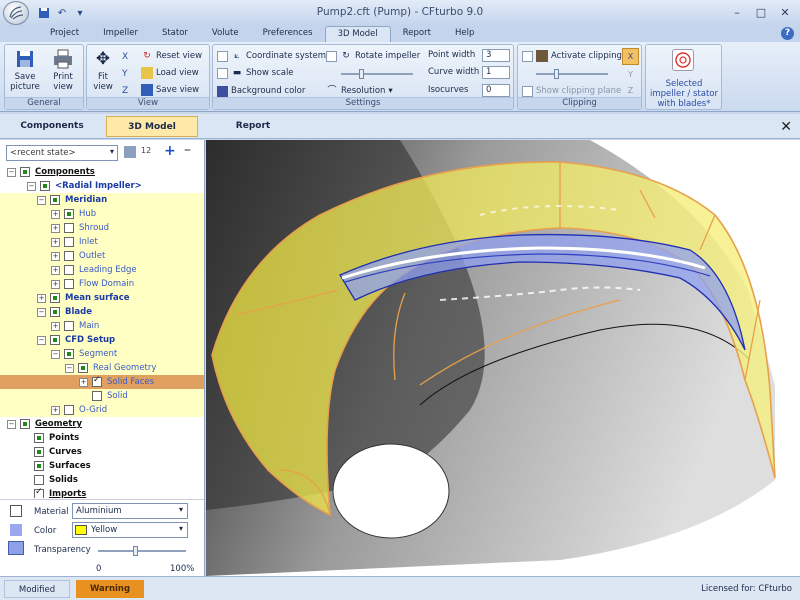 This screenshot has height=600, width=800. Describe the element at coordinates (331, 56) in the screenshot. I see `rotate-impeller-checkbox` at that location.